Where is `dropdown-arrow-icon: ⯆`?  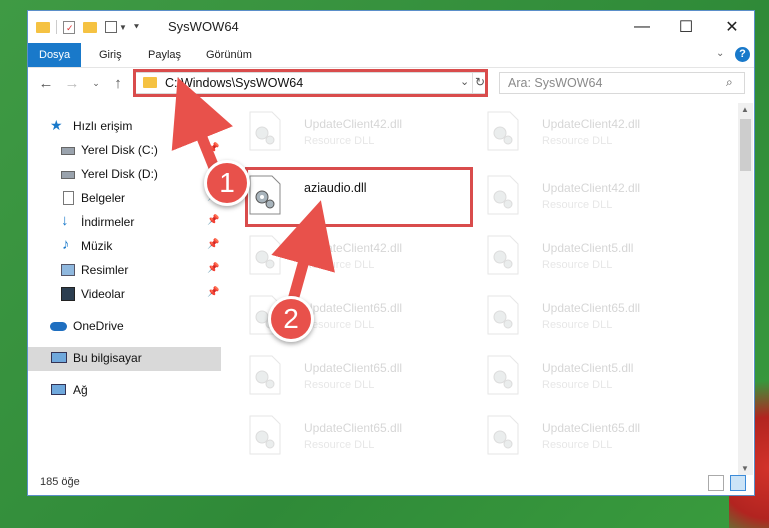 dropdown-arrow-icon: ⯆ is located at coordinates (136, 27).